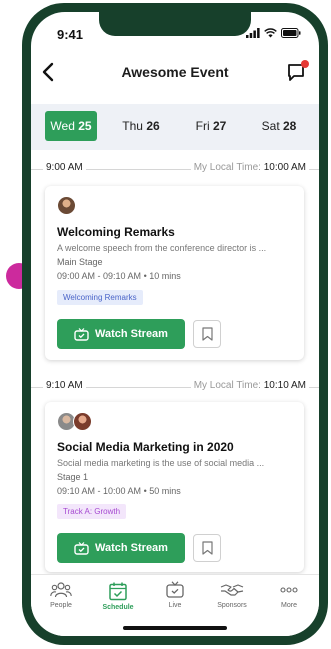 This screenshot has width=331, height=649. I want to click on session-title: Social Media Marketing in 2020, so click(145, 447).